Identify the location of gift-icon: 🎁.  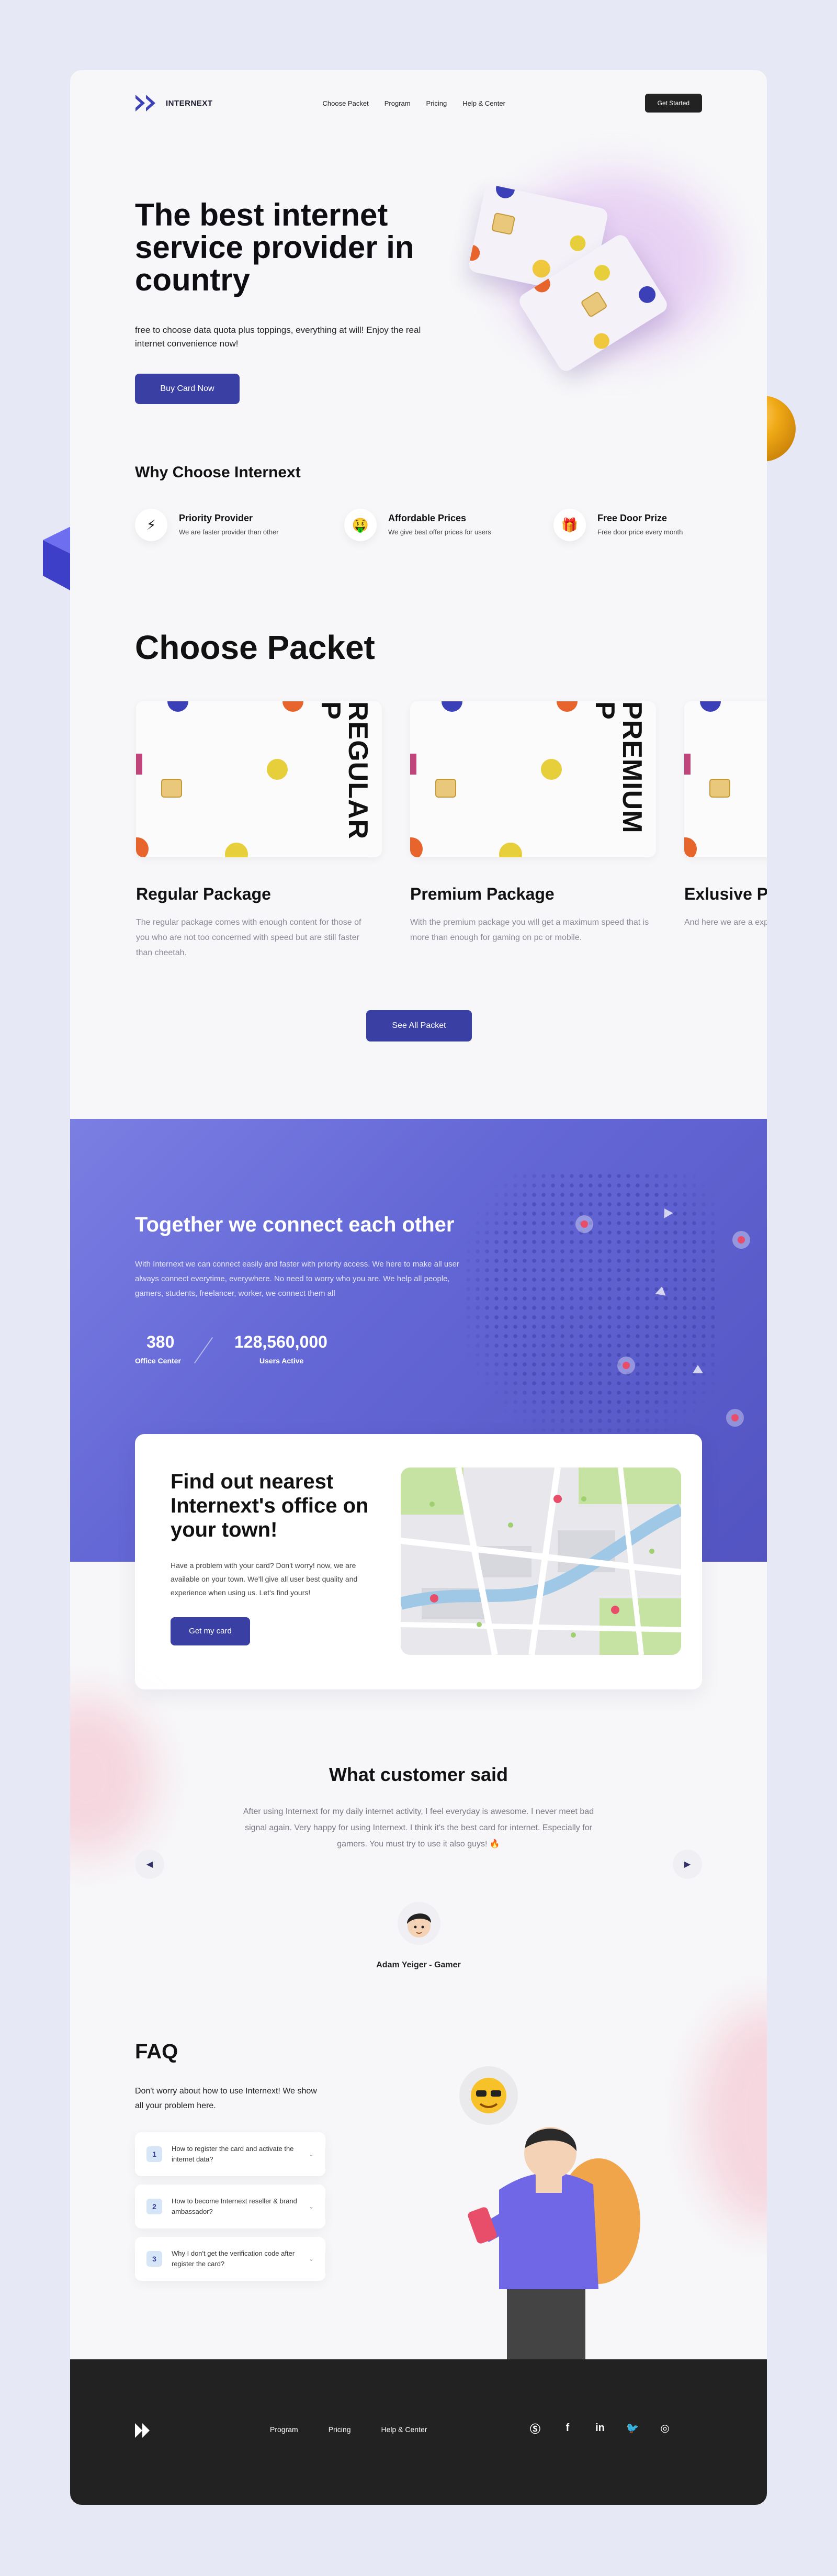
(569, 525).